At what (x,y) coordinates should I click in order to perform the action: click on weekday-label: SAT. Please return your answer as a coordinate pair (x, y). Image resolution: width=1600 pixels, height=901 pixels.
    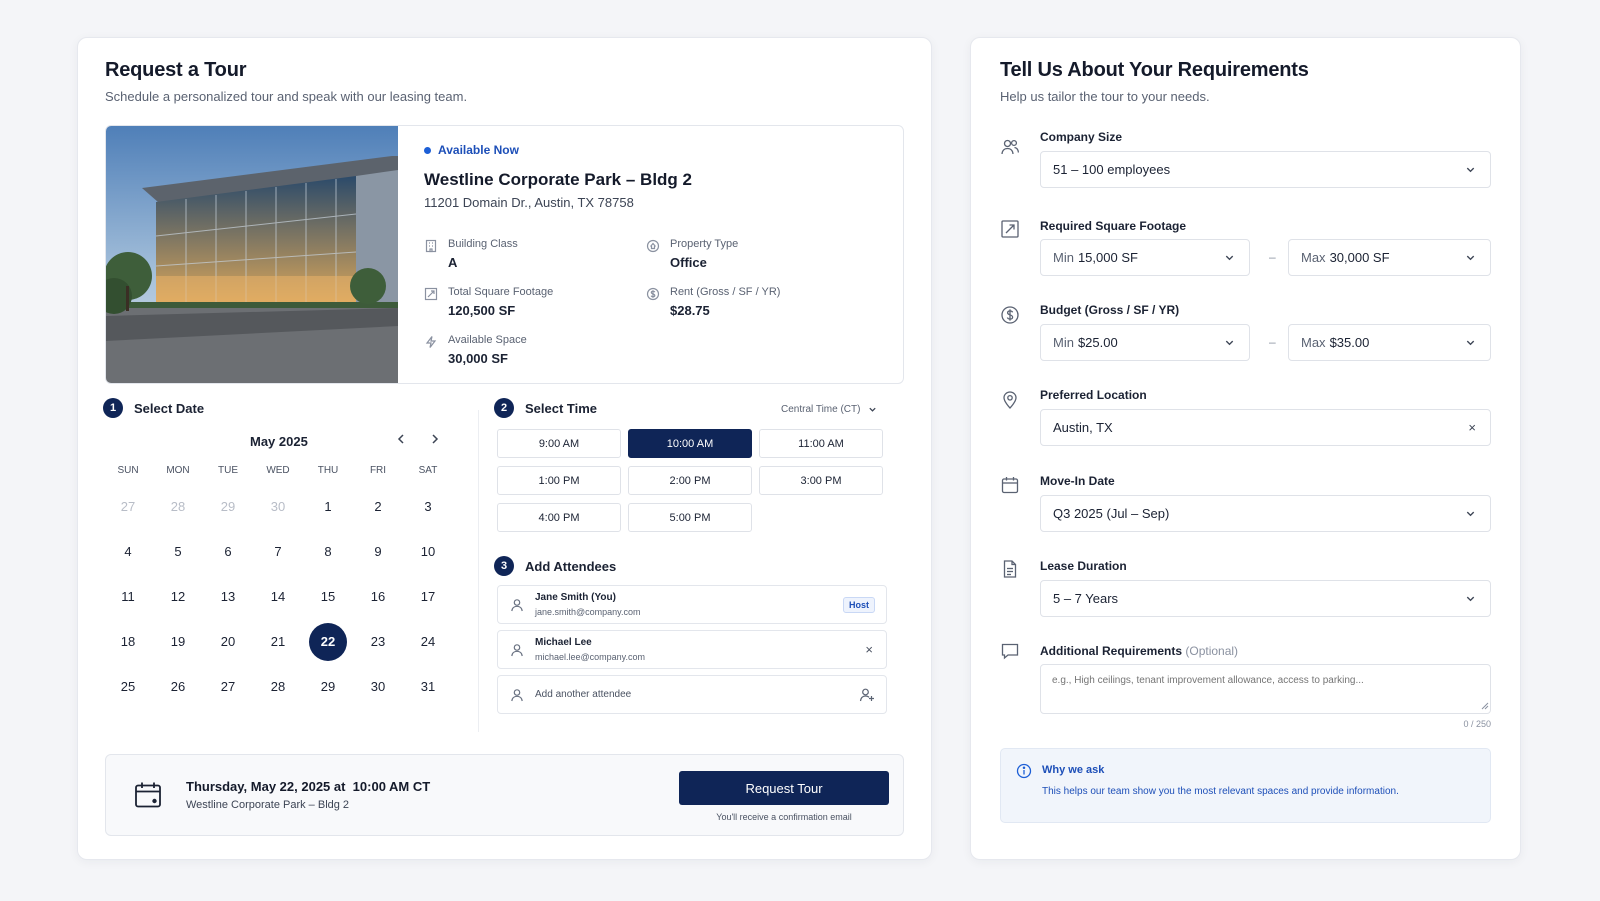
    Looking at the image, I should click on (428, 470).